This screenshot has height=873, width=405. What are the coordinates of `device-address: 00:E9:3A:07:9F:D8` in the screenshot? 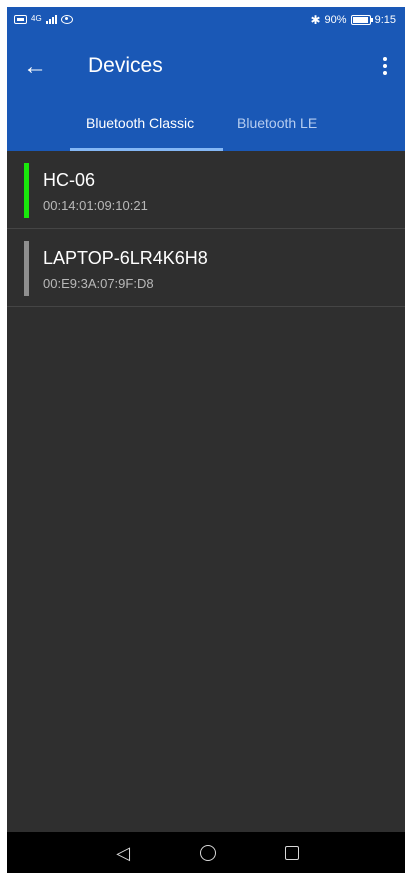 It's located at (98, 283).